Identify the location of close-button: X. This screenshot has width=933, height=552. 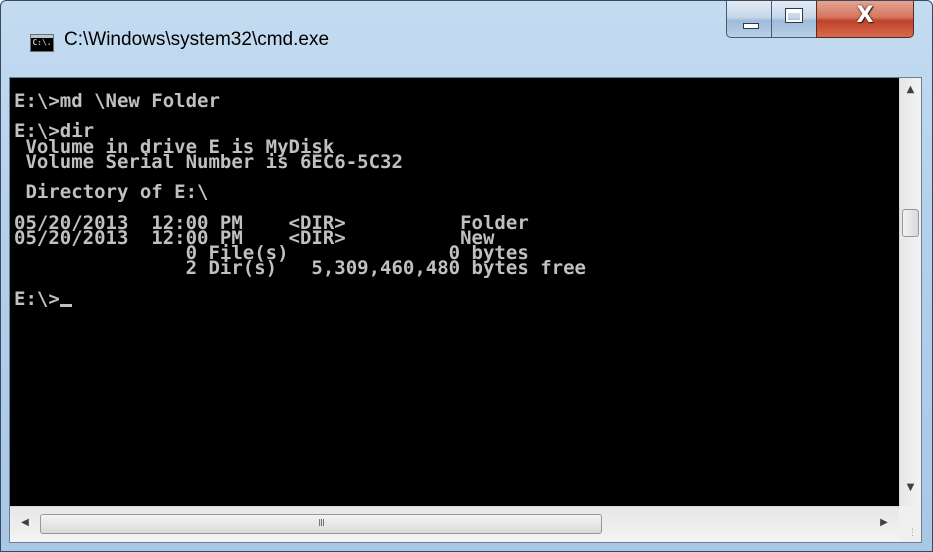
(865, 19).